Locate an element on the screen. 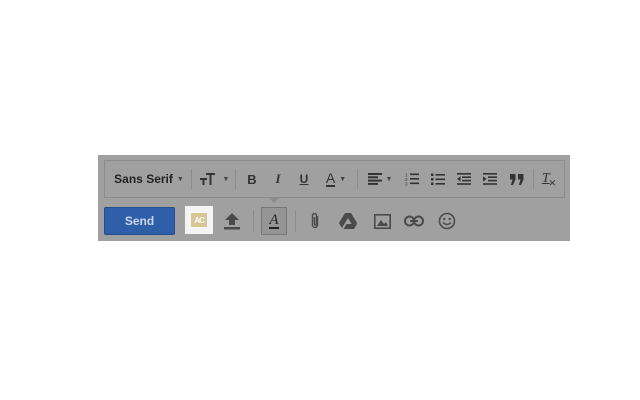 The height and width of the screenshot is (400, 640). clear-formatting-button: T ✕ is located at coordinates (549, 179).